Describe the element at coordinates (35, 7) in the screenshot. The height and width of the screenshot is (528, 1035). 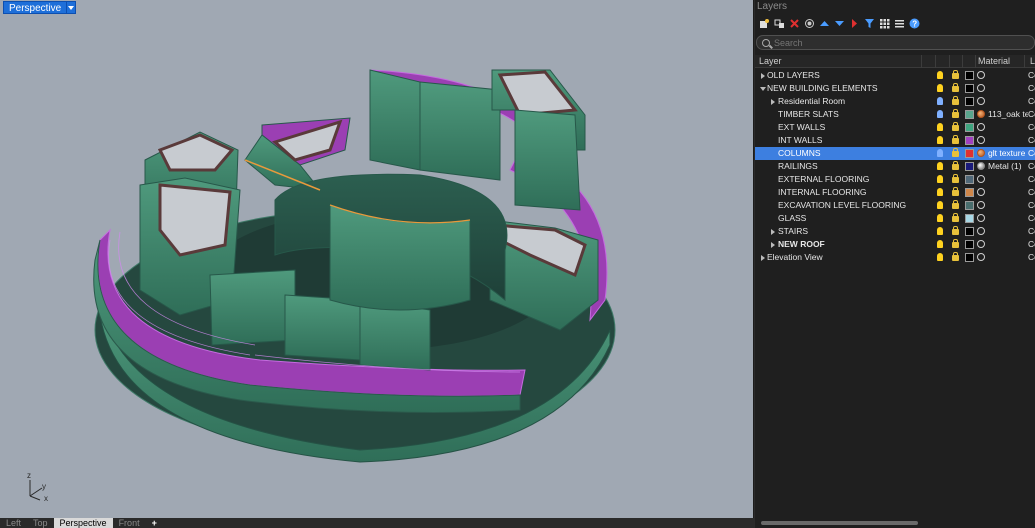
I see `viewport-title-label: Perspective` at that location.